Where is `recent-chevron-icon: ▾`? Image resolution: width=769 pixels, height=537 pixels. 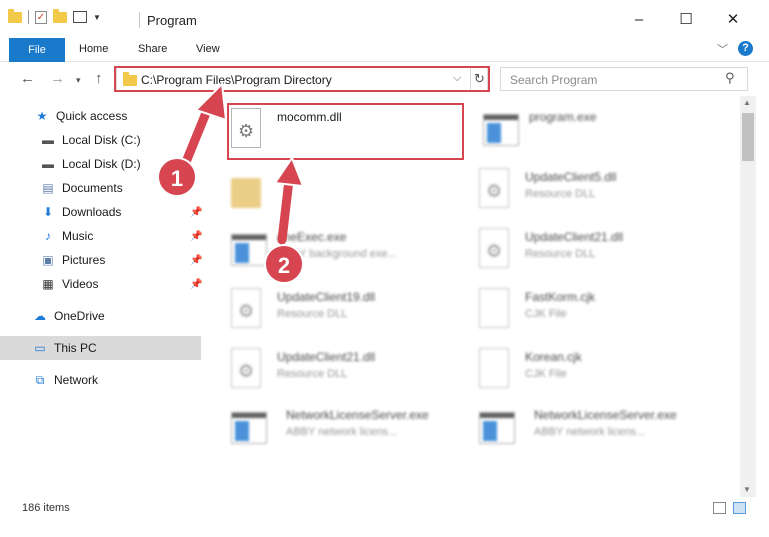
recent-chevron-icon: ▾ is located at coordinates (78, 80).